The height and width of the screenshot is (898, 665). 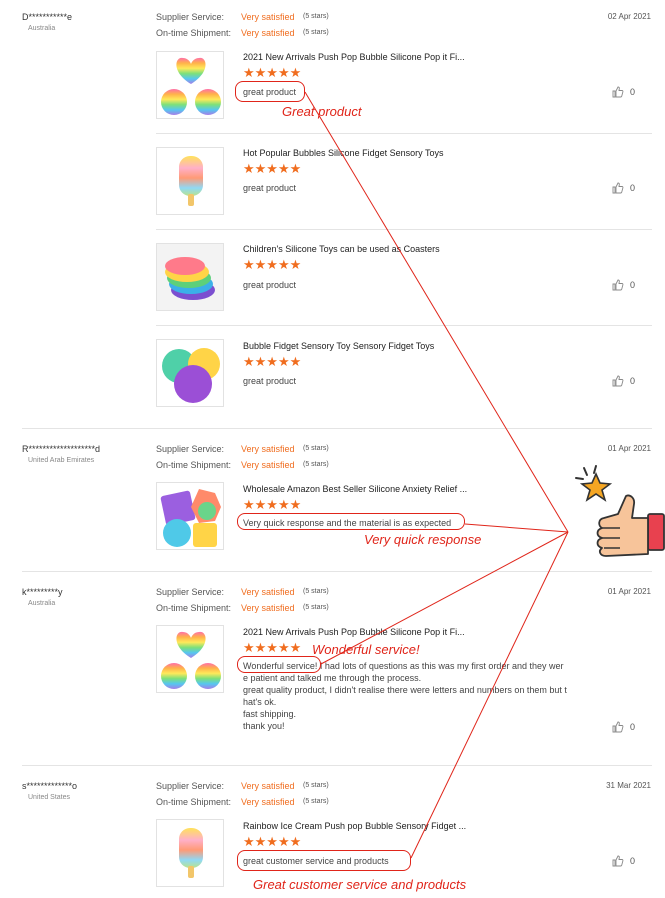 What do you see at coordinates (629, 16) in the screenshot?
I see `review-date: 02 Apr 2021` at bounding box center [629, 16].